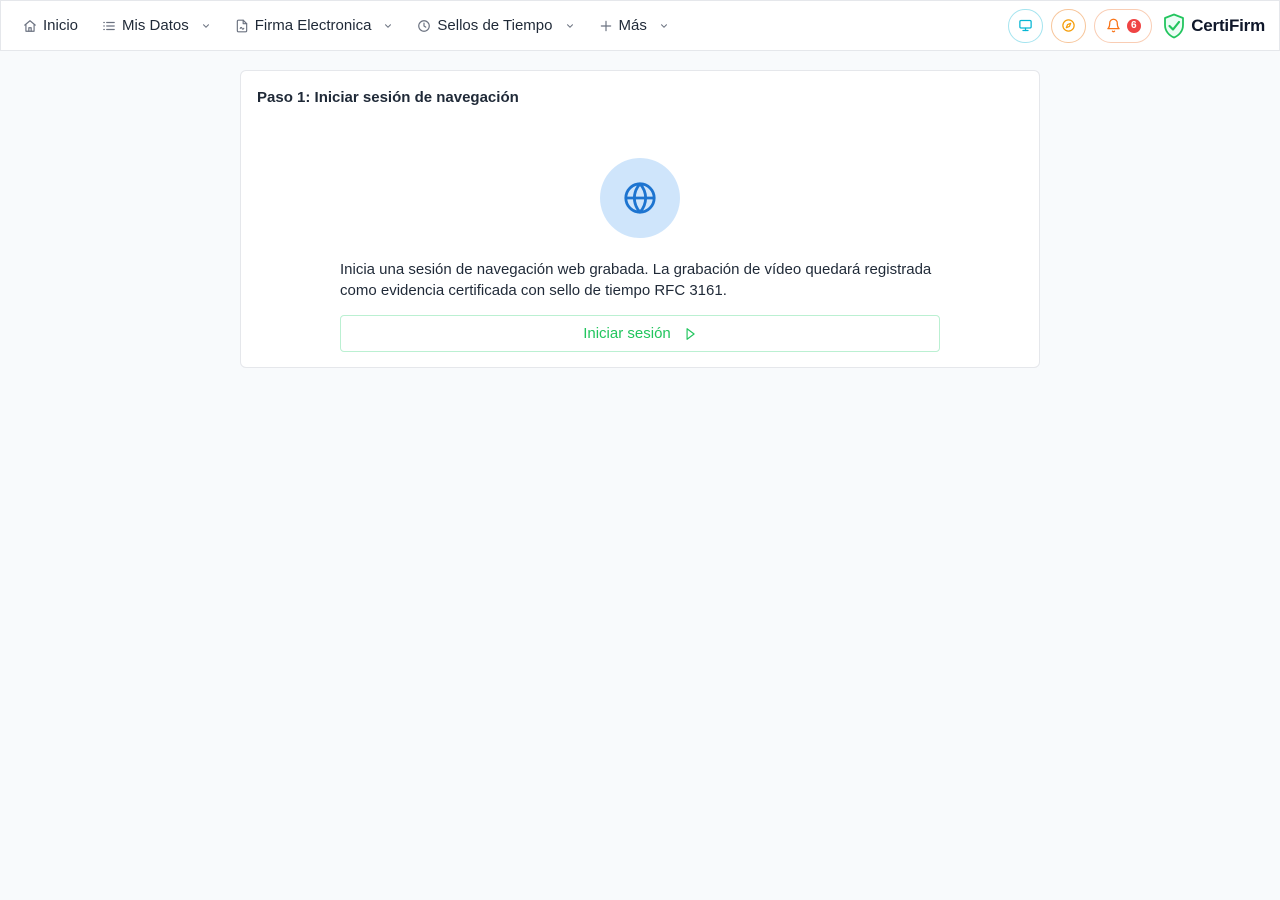  I want to click on nav-item-label: Mis Datos, so click(155, 25).